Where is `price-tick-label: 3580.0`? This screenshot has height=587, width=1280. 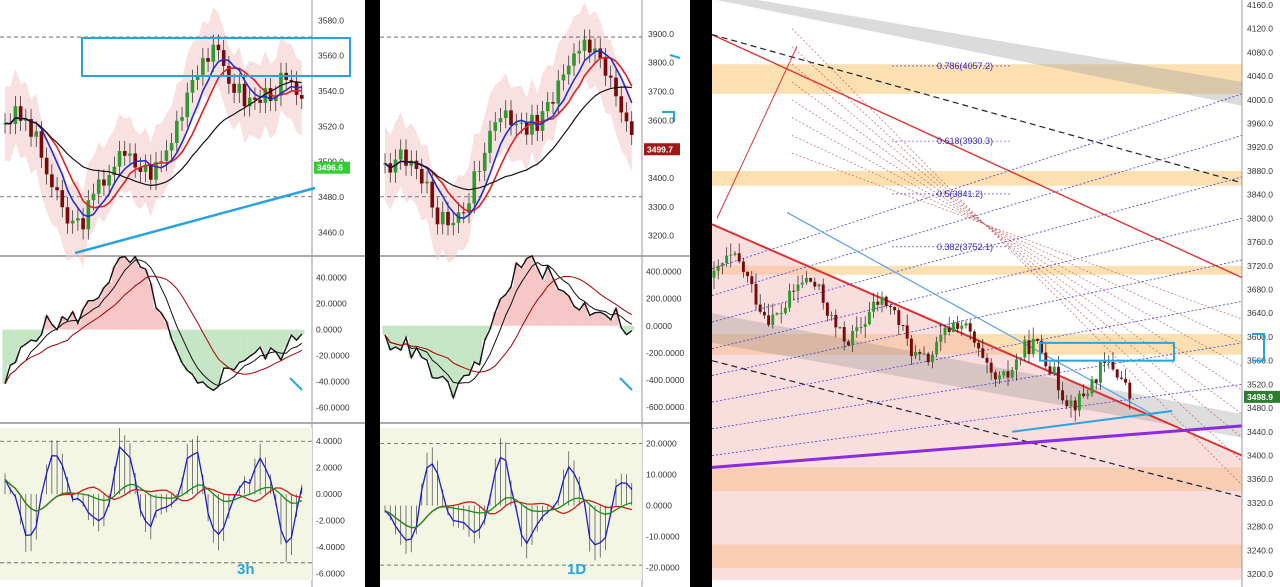 price-tick-label: 3580.0 is located at coordinates (331, 20).